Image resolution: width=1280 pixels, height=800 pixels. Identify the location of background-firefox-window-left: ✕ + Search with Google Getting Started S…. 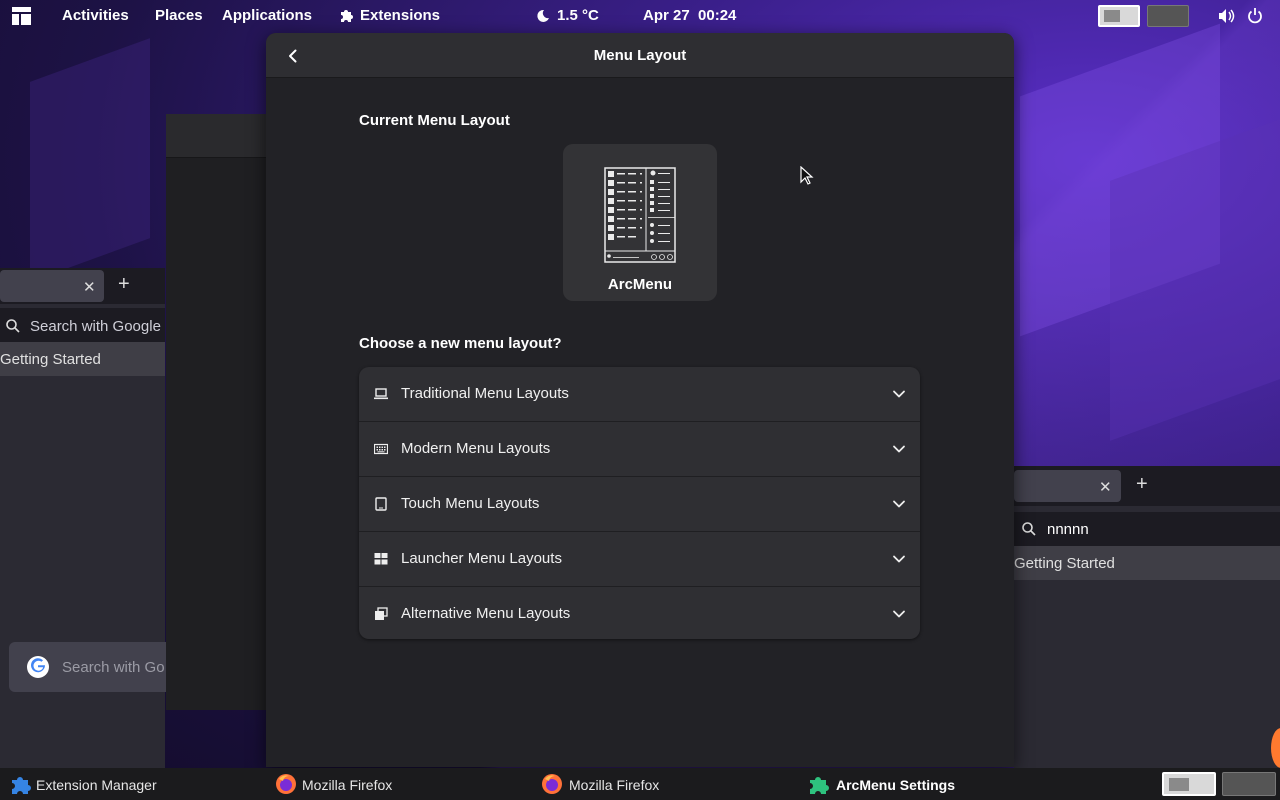
(87, 518).